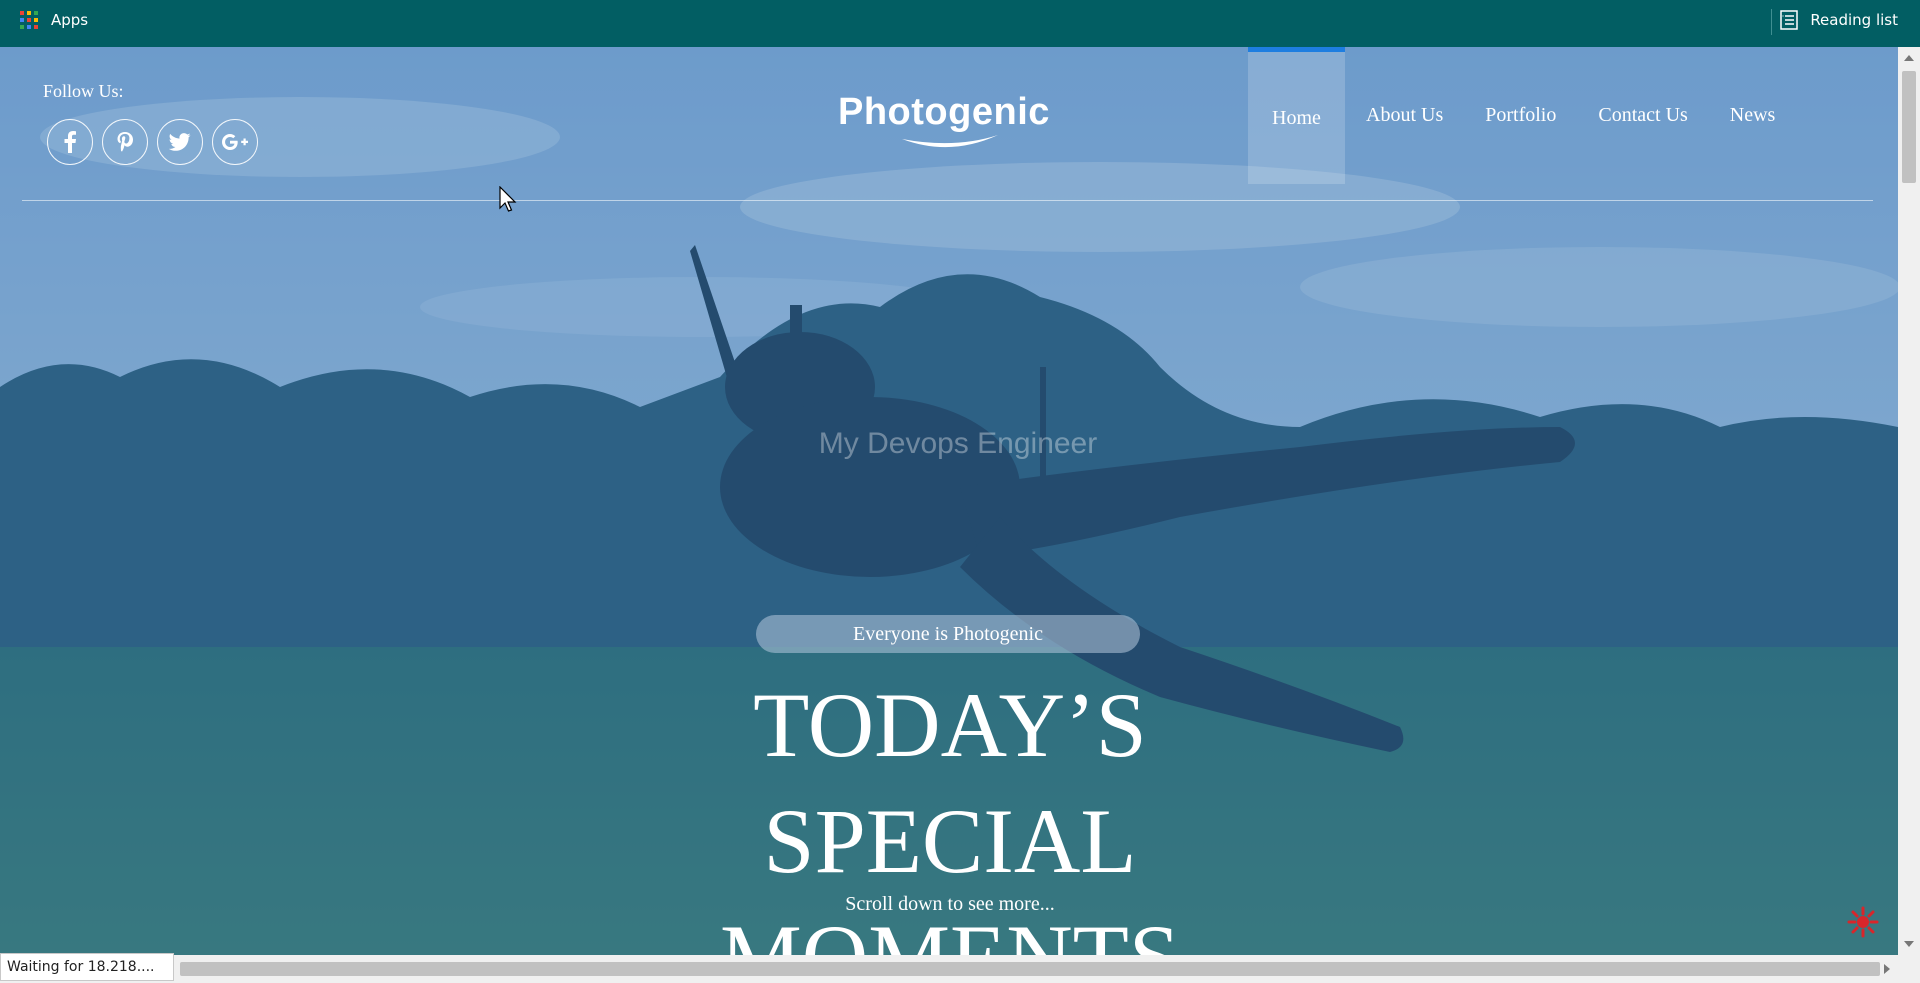 The image size is (1920, 983). What do you see at coordinates (960, 23) in the screenshot?
I see `bookmarks-bar: Apps Reading list` at bounding box center [960, 23].